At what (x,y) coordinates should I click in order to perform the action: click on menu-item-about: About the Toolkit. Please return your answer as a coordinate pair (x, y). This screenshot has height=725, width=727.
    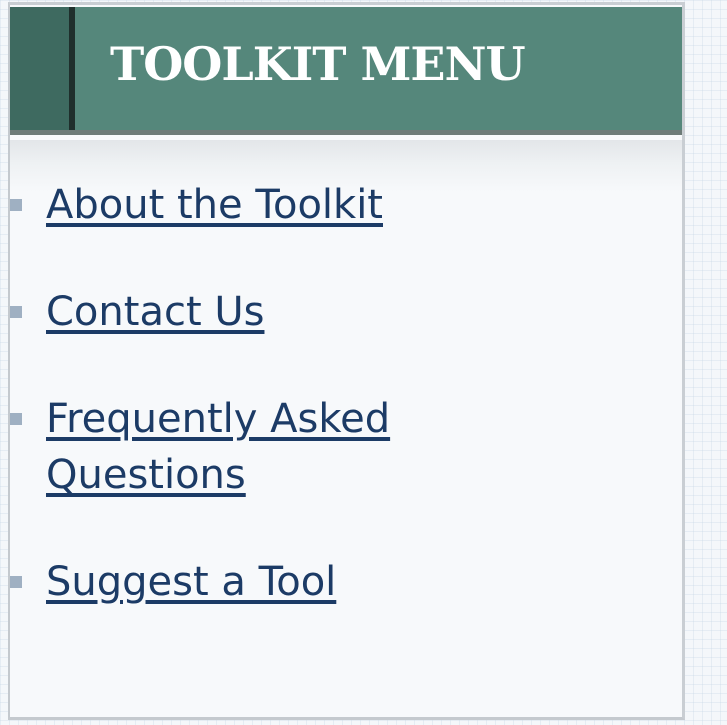
    Looking at the image, I should click on (340, 205).